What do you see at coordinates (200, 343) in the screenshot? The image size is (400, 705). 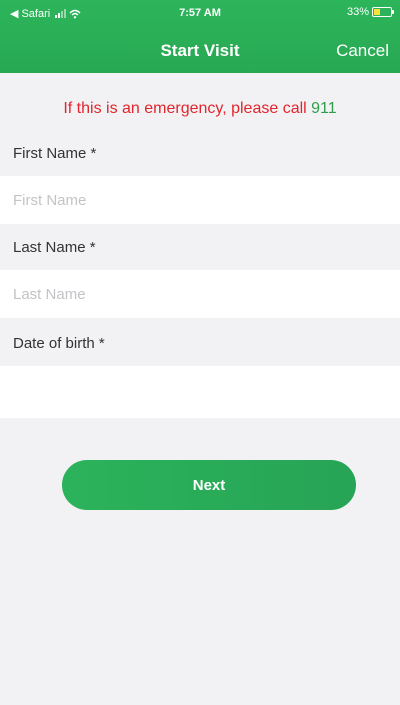 I see `dob-label: Date of birth *` at bounding box center [200, 343].